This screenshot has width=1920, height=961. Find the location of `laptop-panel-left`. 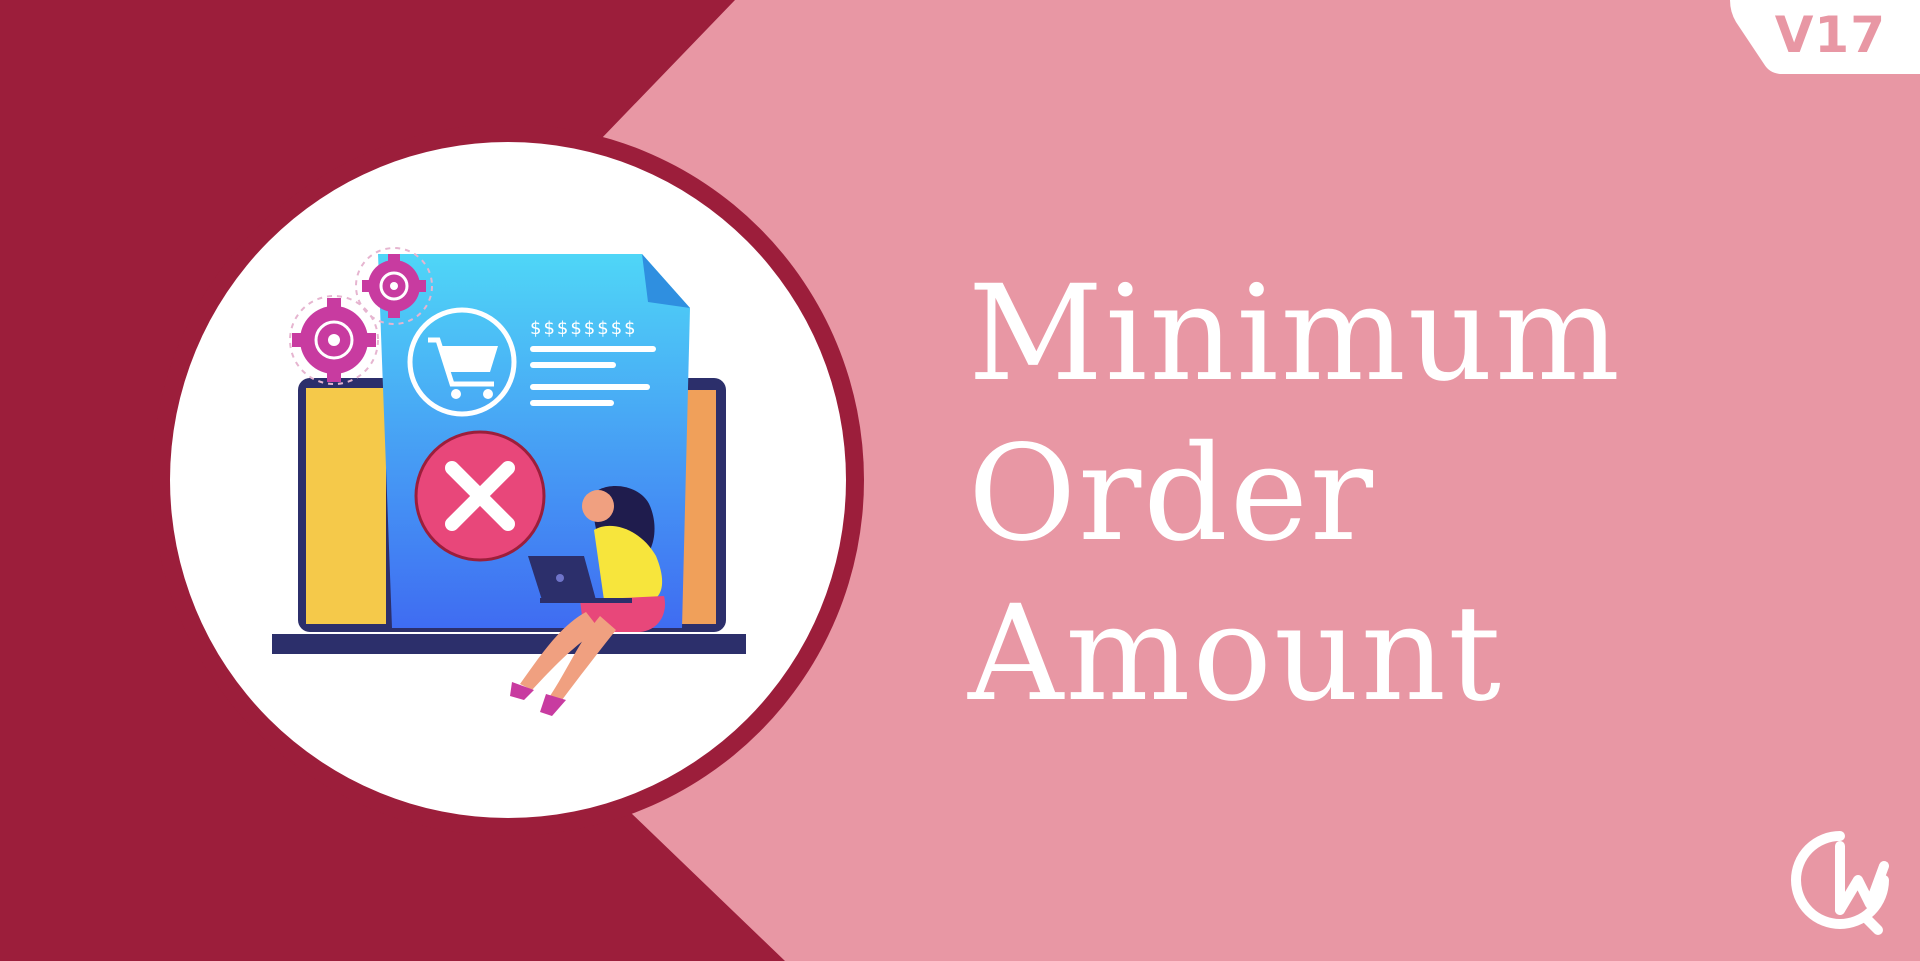

laptop-panel-left is located at coordinates (346, 506).